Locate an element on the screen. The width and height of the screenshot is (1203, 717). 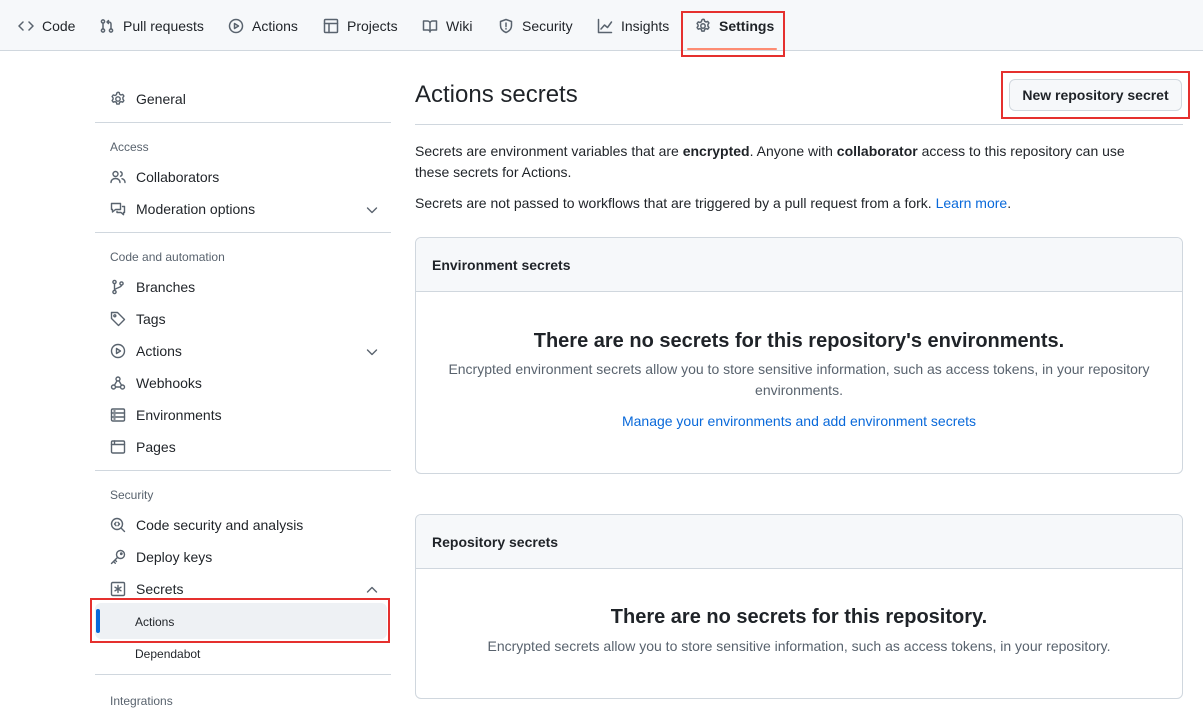
tab-insights: Insights is located at coordinates (633, 25).